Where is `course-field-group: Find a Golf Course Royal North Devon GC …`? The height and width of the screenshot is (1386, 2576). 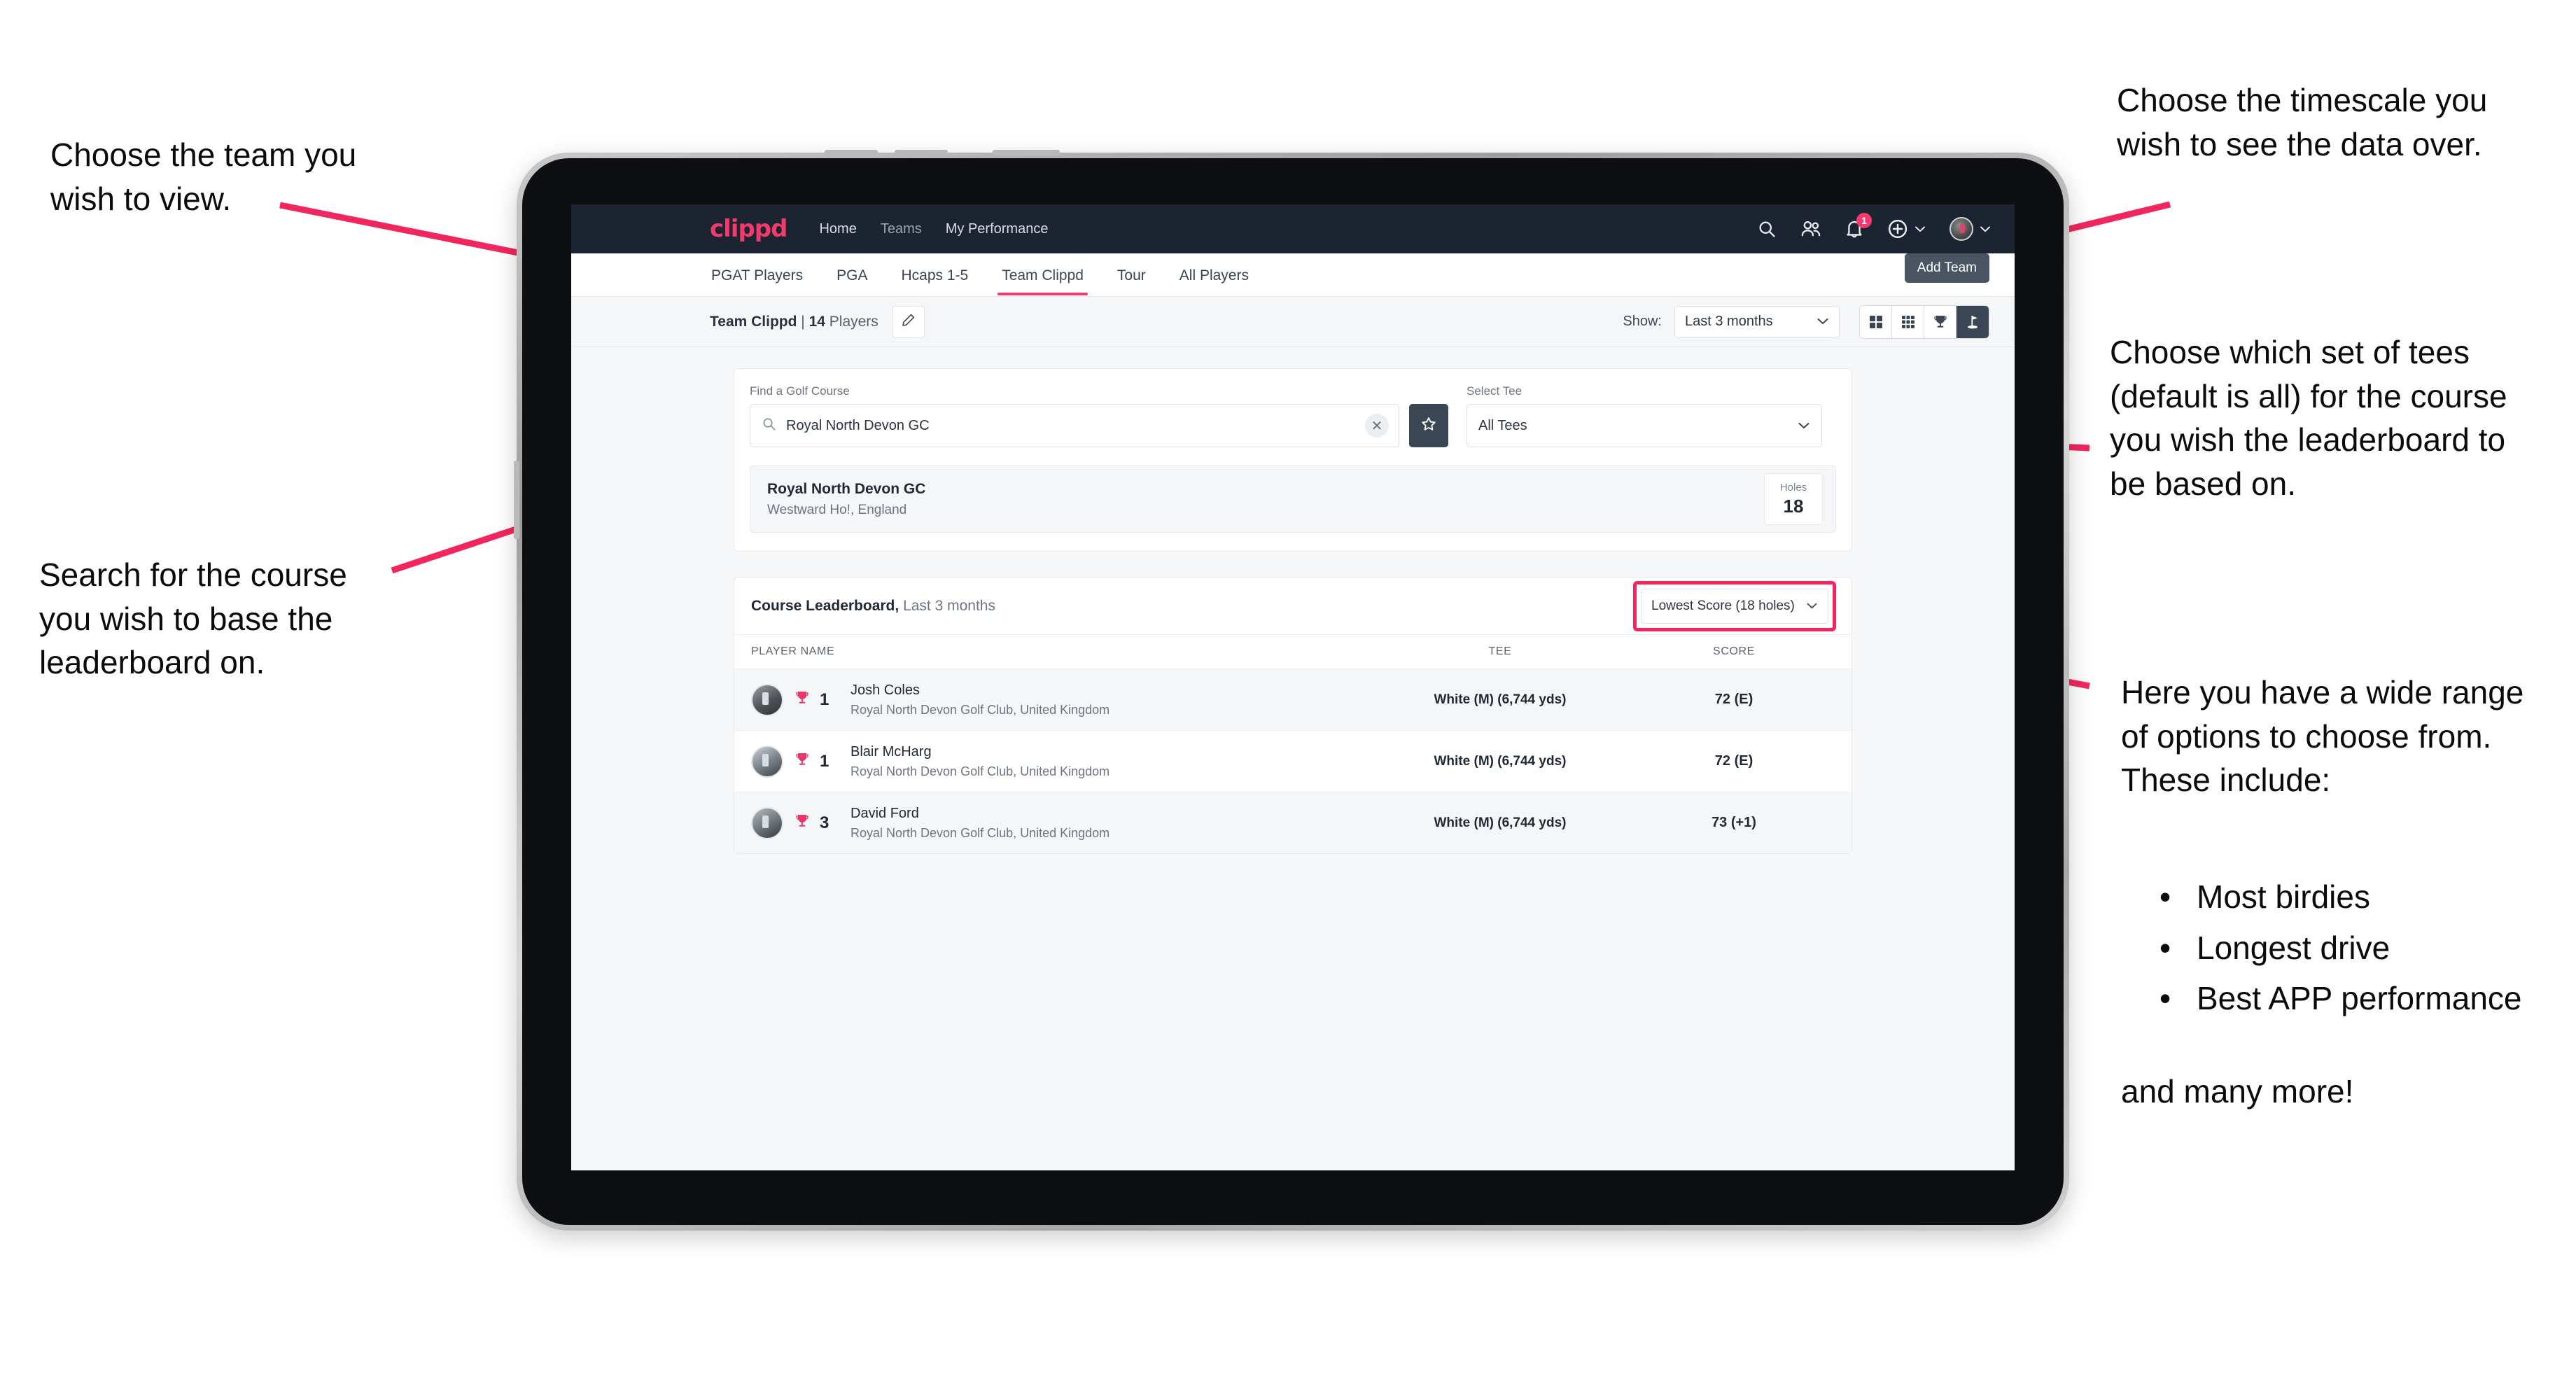 course-field-group: Find a Golf Course Royal North Devon GC … is located at coordinates (1099, 415).